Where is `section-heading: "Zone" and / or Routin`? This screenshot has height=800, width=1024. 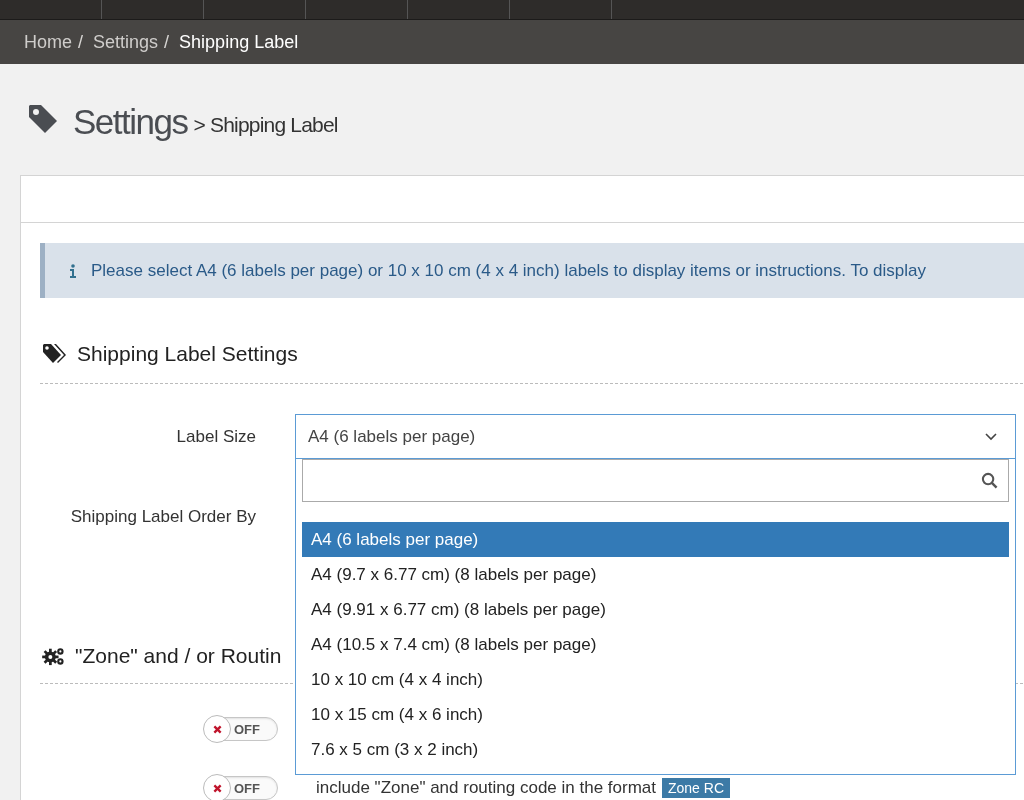 section-heading: "Zone" and / or Routin is located at coordinates (178, 656).